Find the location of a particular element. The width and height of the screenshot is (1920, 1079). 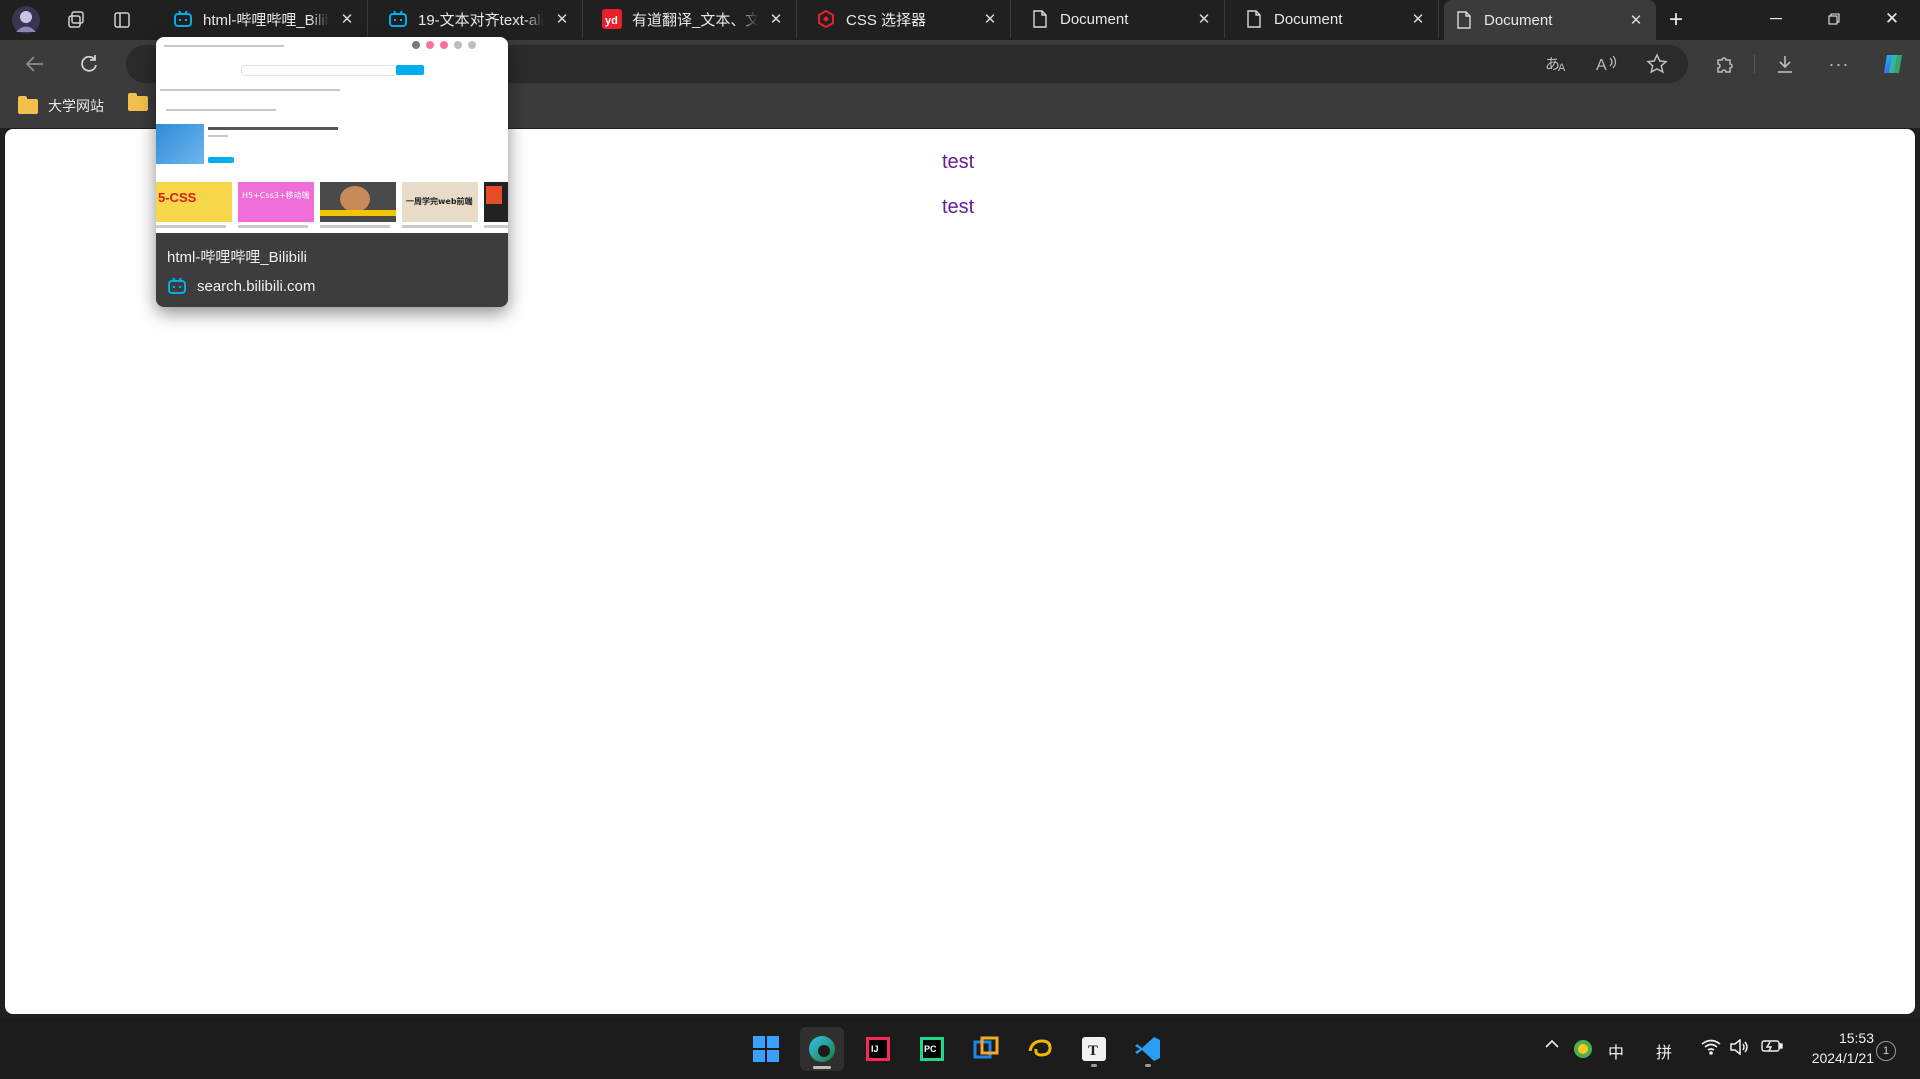

thumb-person-face is located at coordinates (355, 199).